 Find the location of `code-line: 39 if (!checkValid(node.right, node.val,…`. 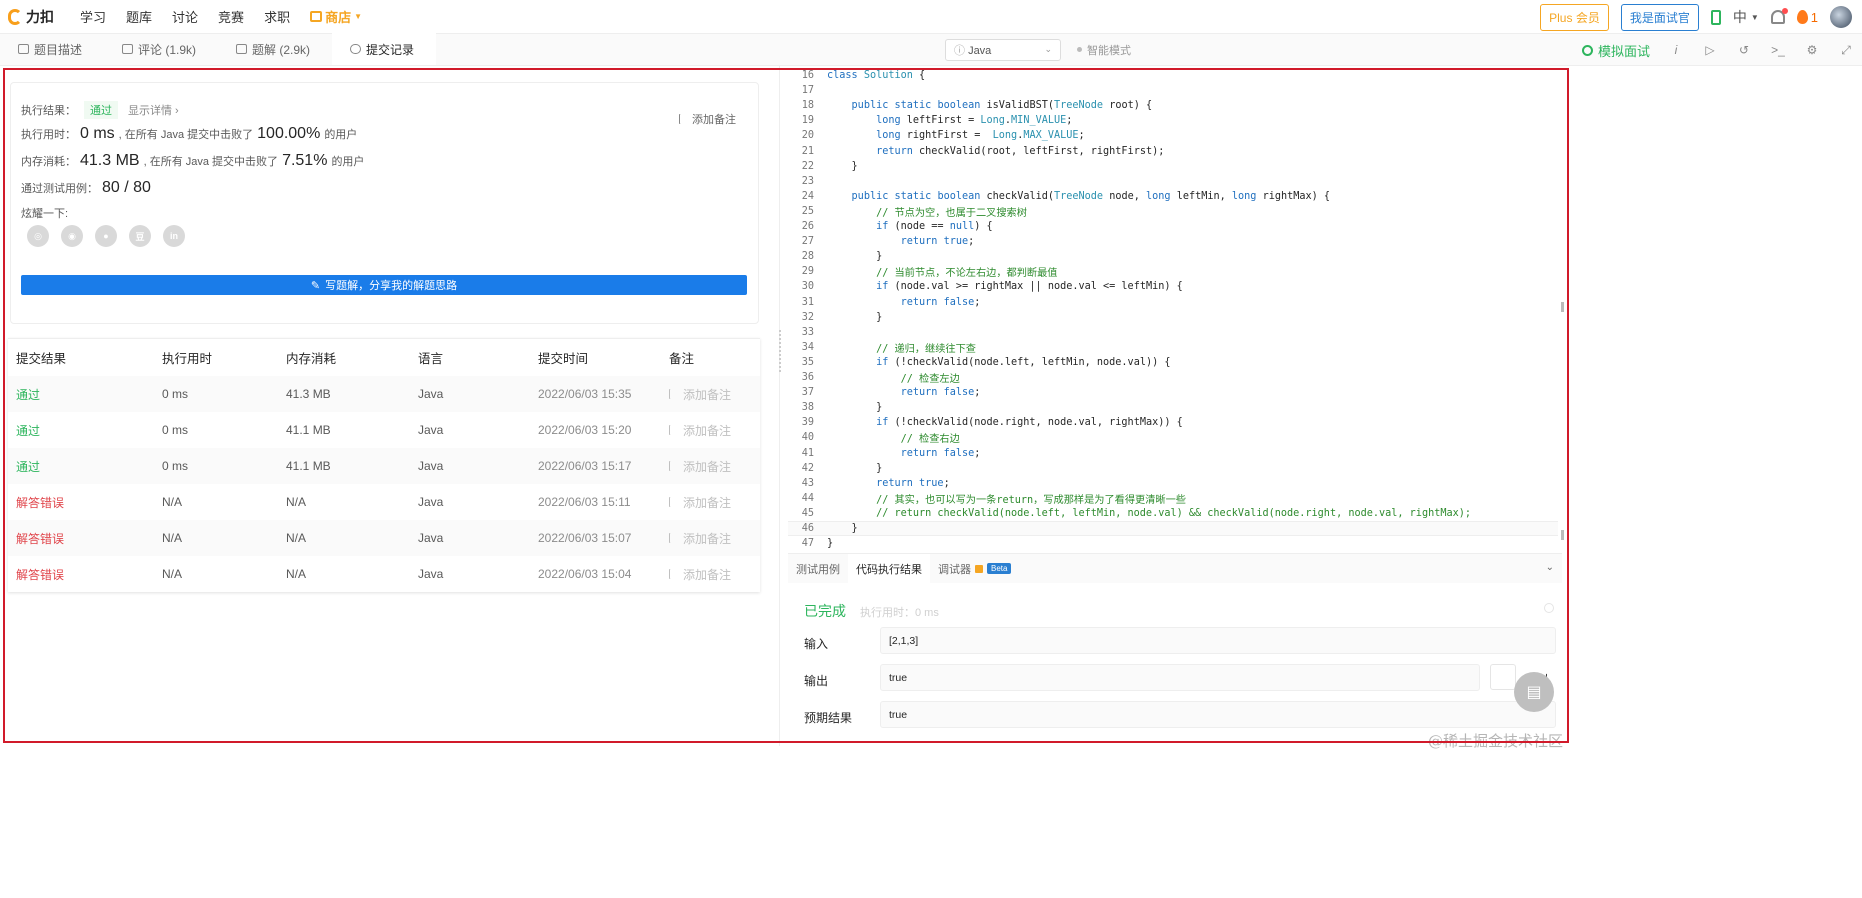

code-line: 39 if (!checkValid(node.right, node.val,… is located at coordinates (1173, 422).